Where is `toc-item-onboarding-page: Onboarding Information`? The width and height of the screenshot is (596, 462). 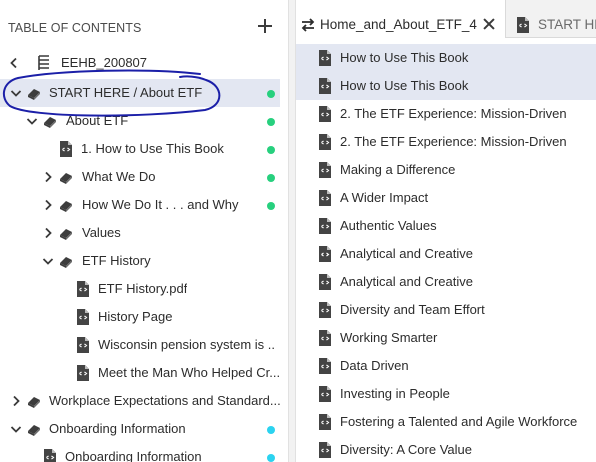
toc-item-onboarding-page: Onboarding Information is located at coordinates (140, 452).